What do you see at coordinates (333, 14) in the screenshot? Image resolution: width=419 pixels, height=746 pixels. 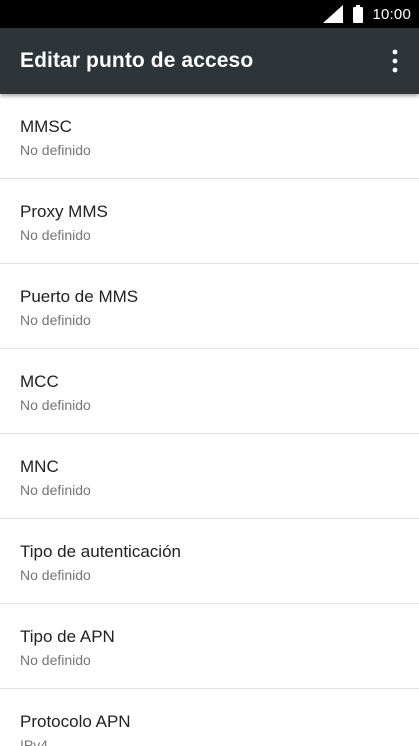 I see `signal-icon` at bounding box center [333, 14].